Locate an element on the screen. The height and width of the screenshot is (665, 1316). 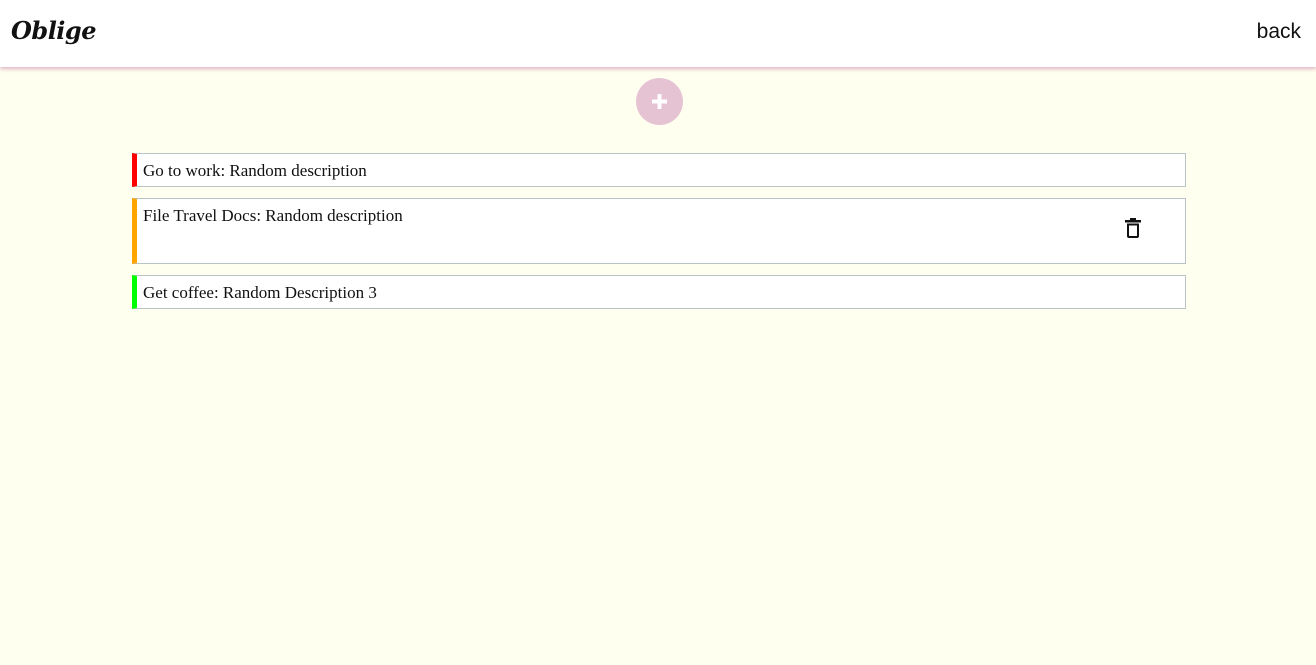
trash-icon is located at coordinates (1133, 228).